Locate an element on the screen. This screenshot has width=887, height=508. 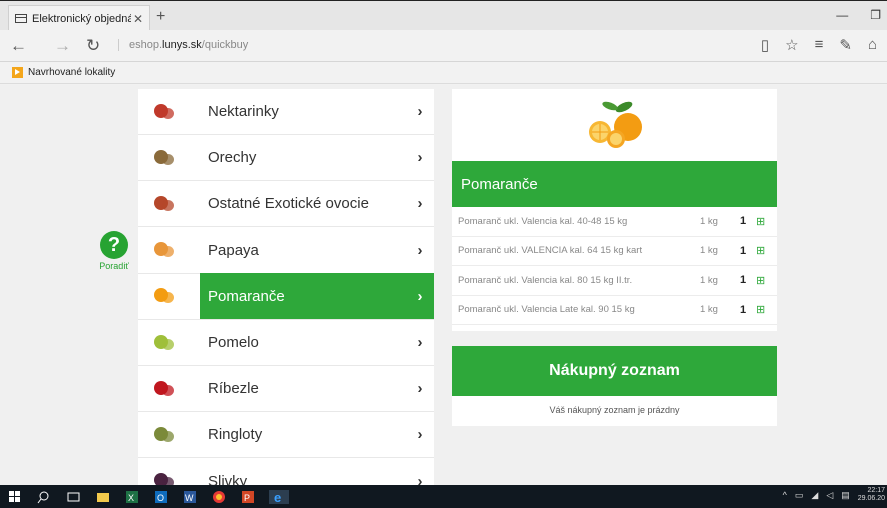
category-item: Pomaranče › is located at coordinates (286, 296).